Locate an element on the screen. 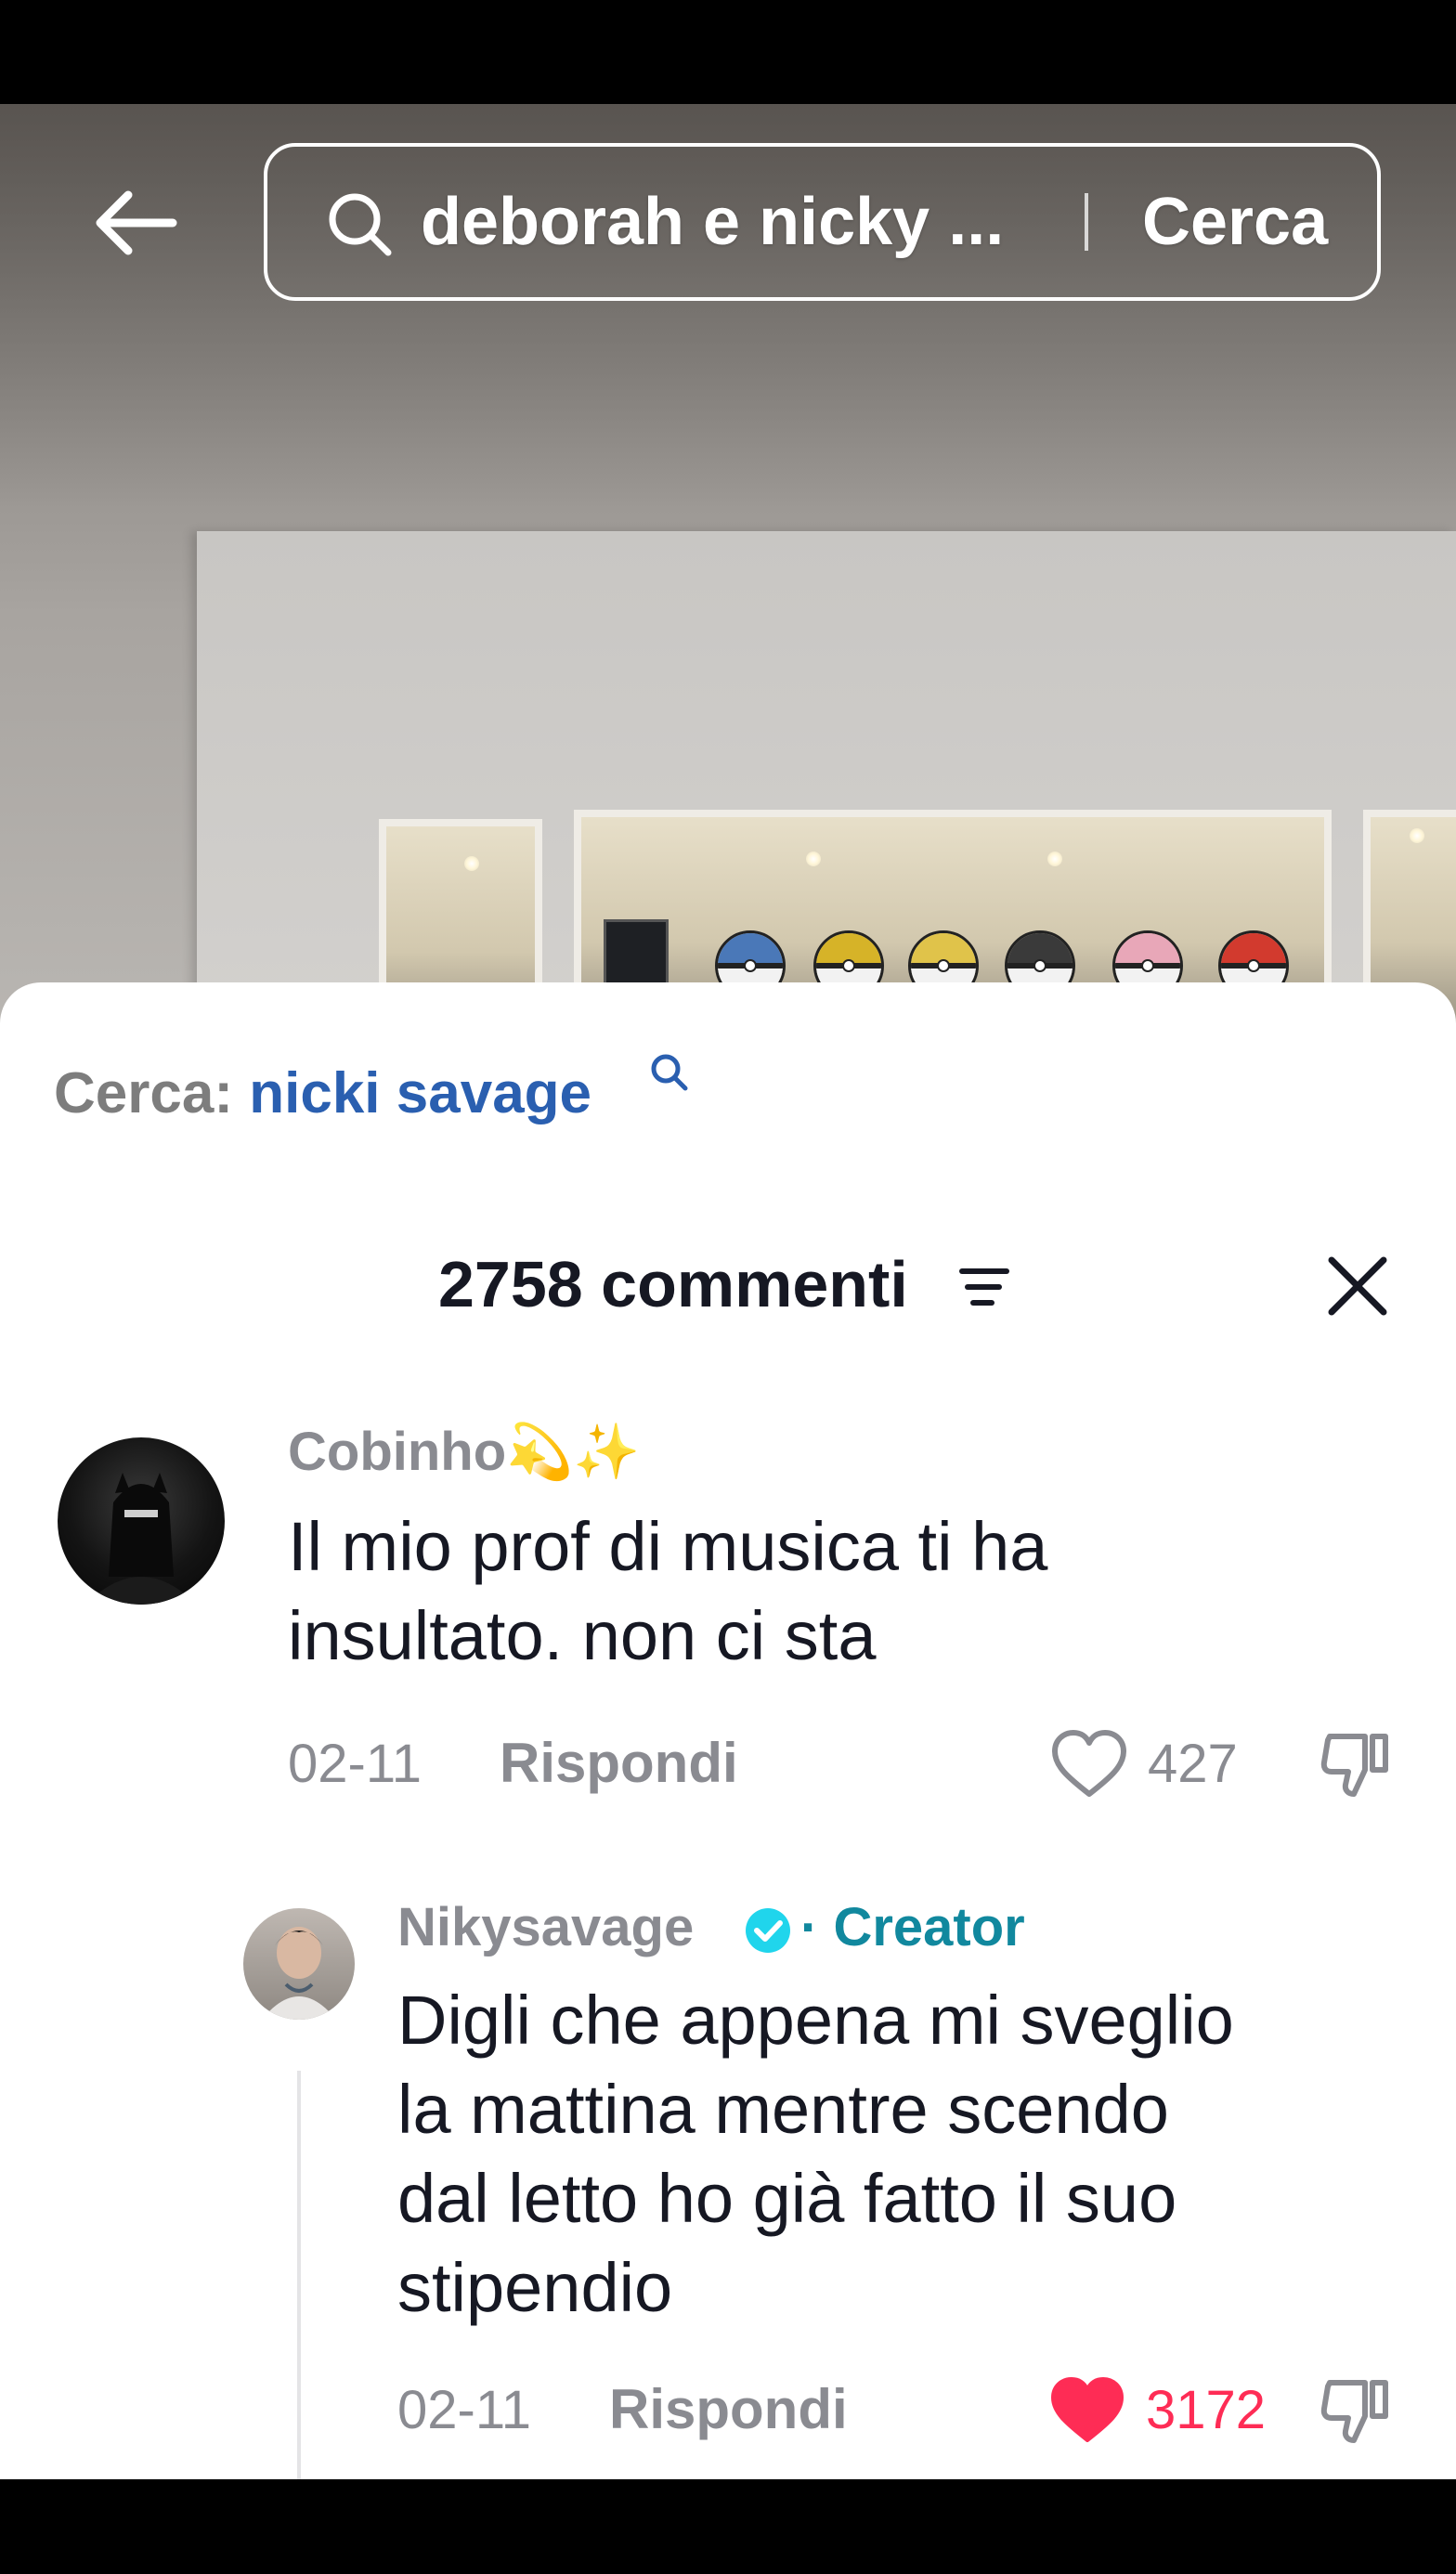  search-divider is located at coordinates (1086, 222).